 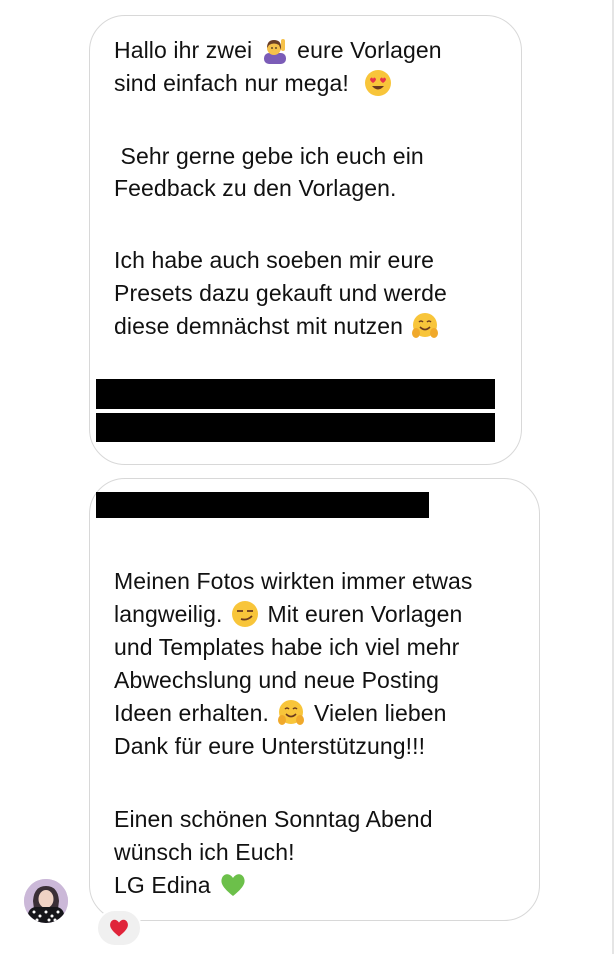 I want to click on green-heart-emoji-icon, so click(x=233, y=885).